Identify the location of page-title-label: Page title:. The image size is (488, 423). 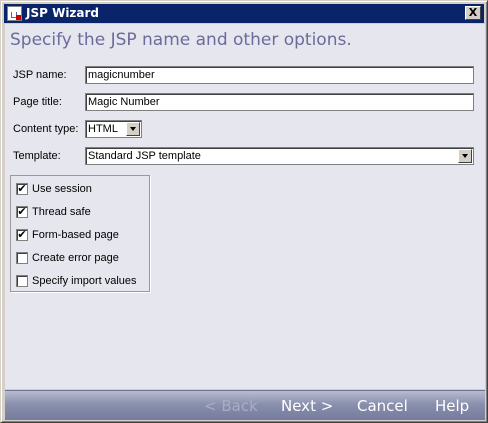
(37, 102).